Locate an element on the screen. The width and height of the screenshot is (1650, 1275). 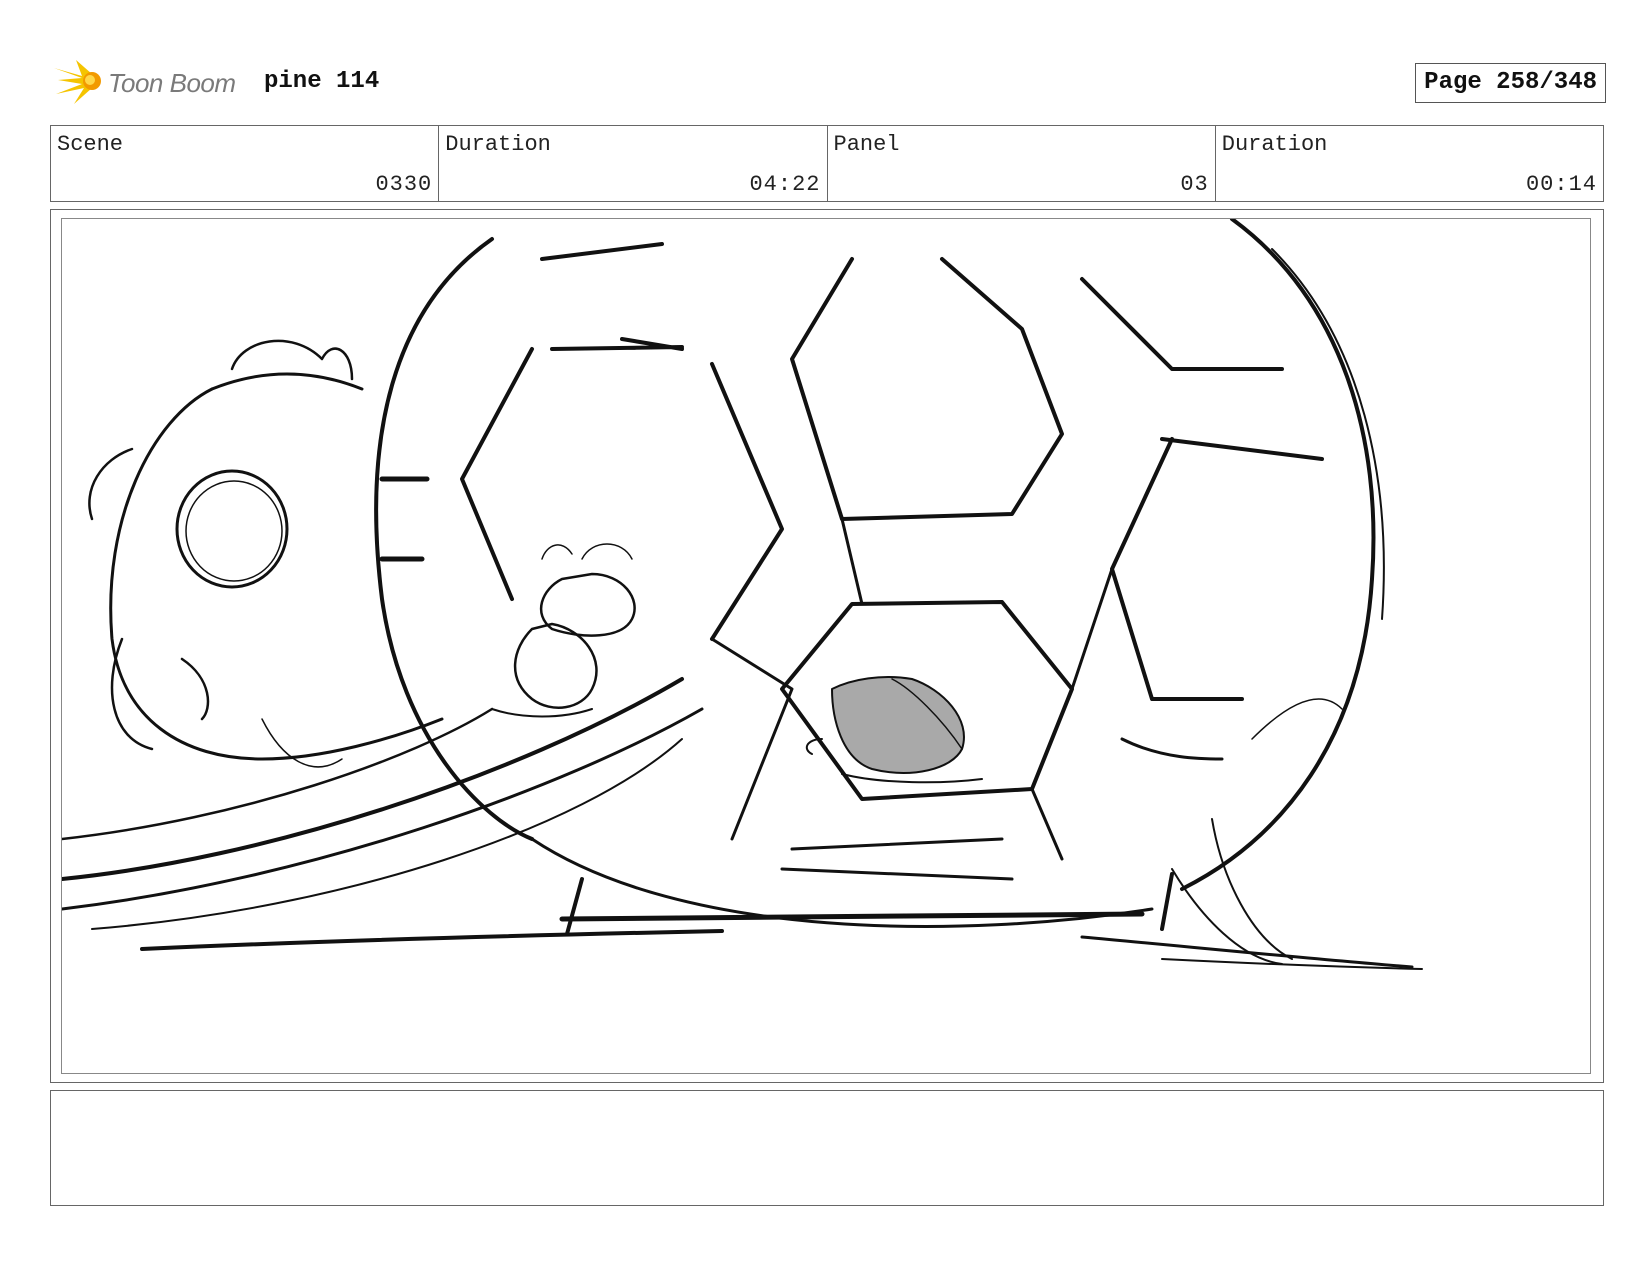
panel-duration-cell: Duration 00:14 is located at coordinates (1409, 163).